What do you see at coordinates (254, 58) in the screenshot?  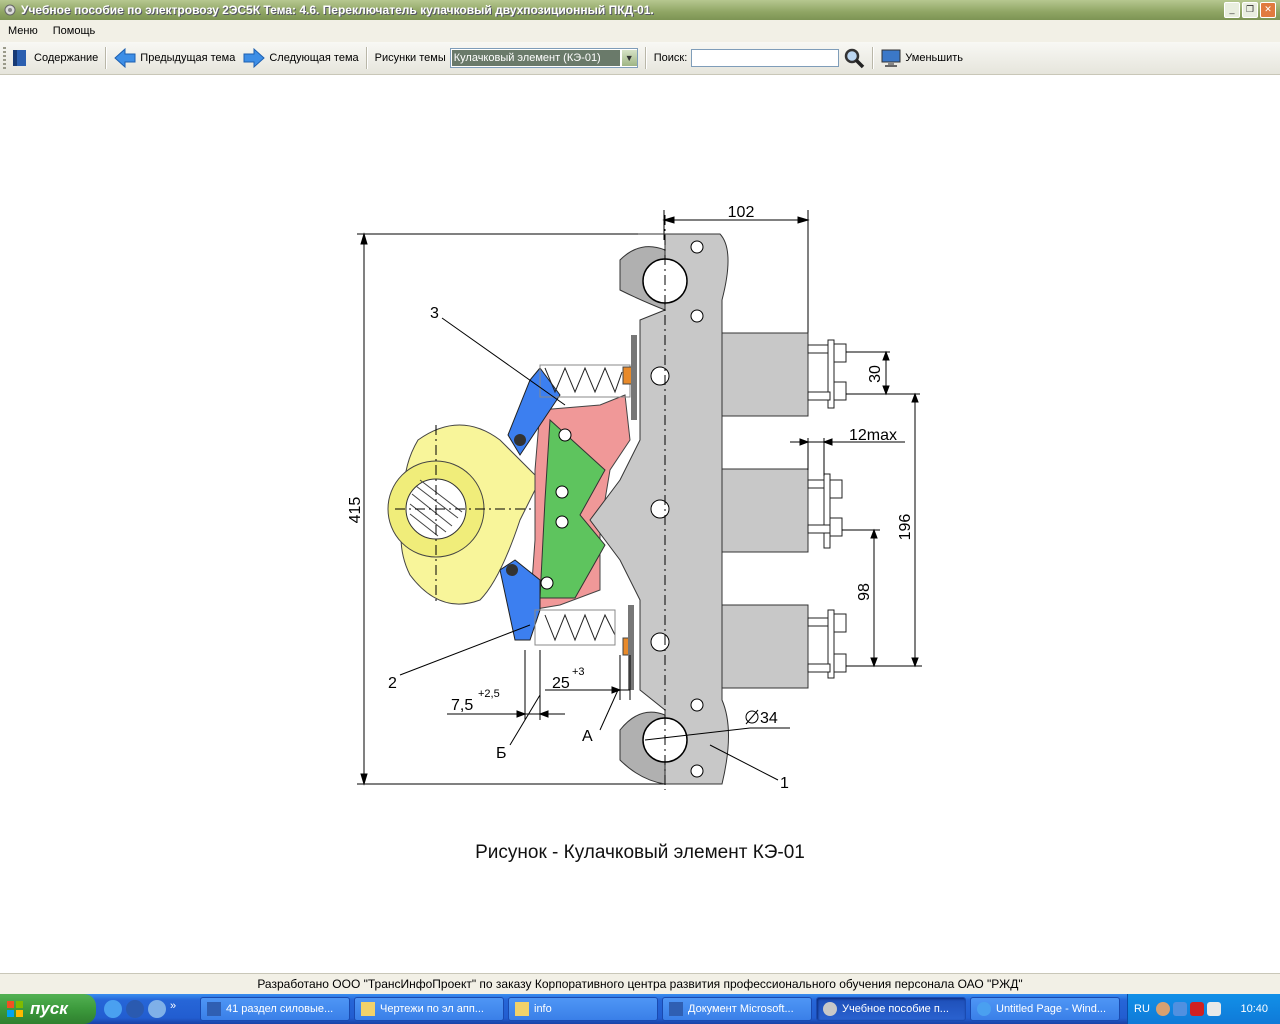 I see `arrow-right-icon` at bounding box center [254, 58].